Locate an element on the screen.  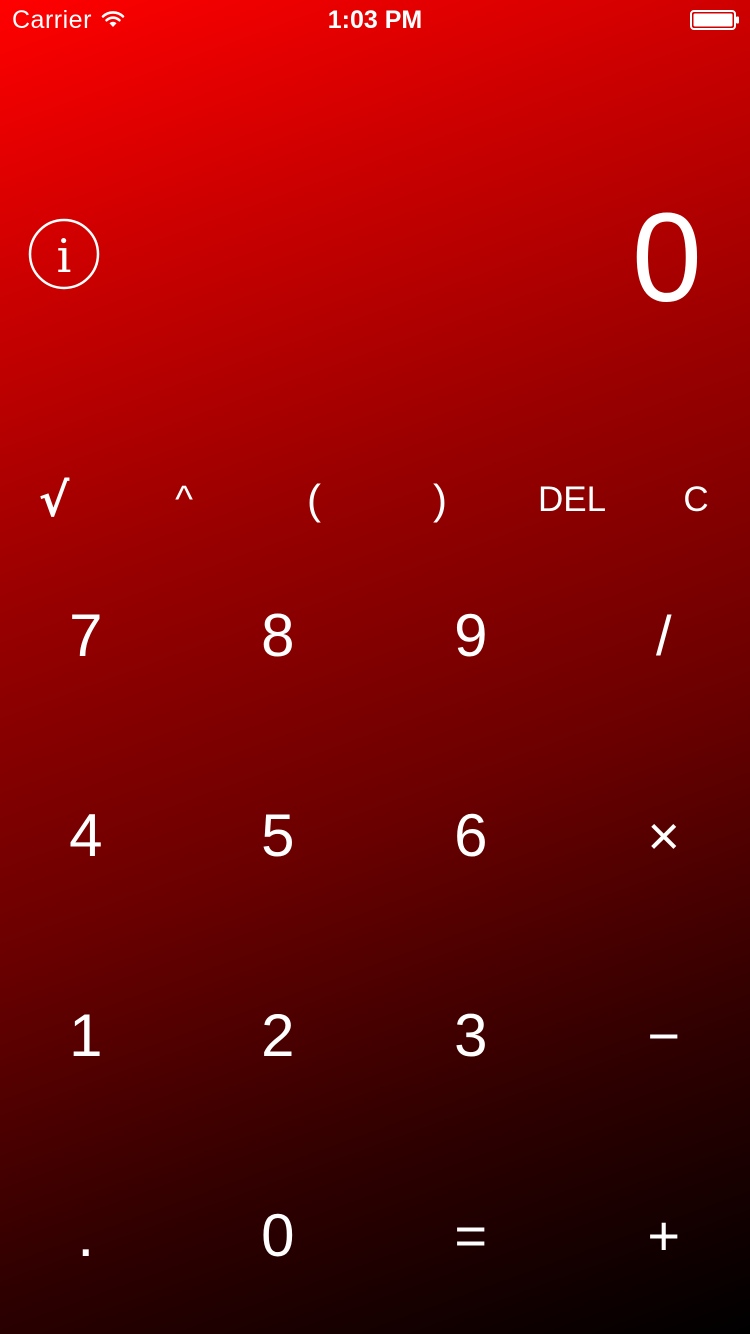
key-5: 5 is located at coordinates (278, 835).